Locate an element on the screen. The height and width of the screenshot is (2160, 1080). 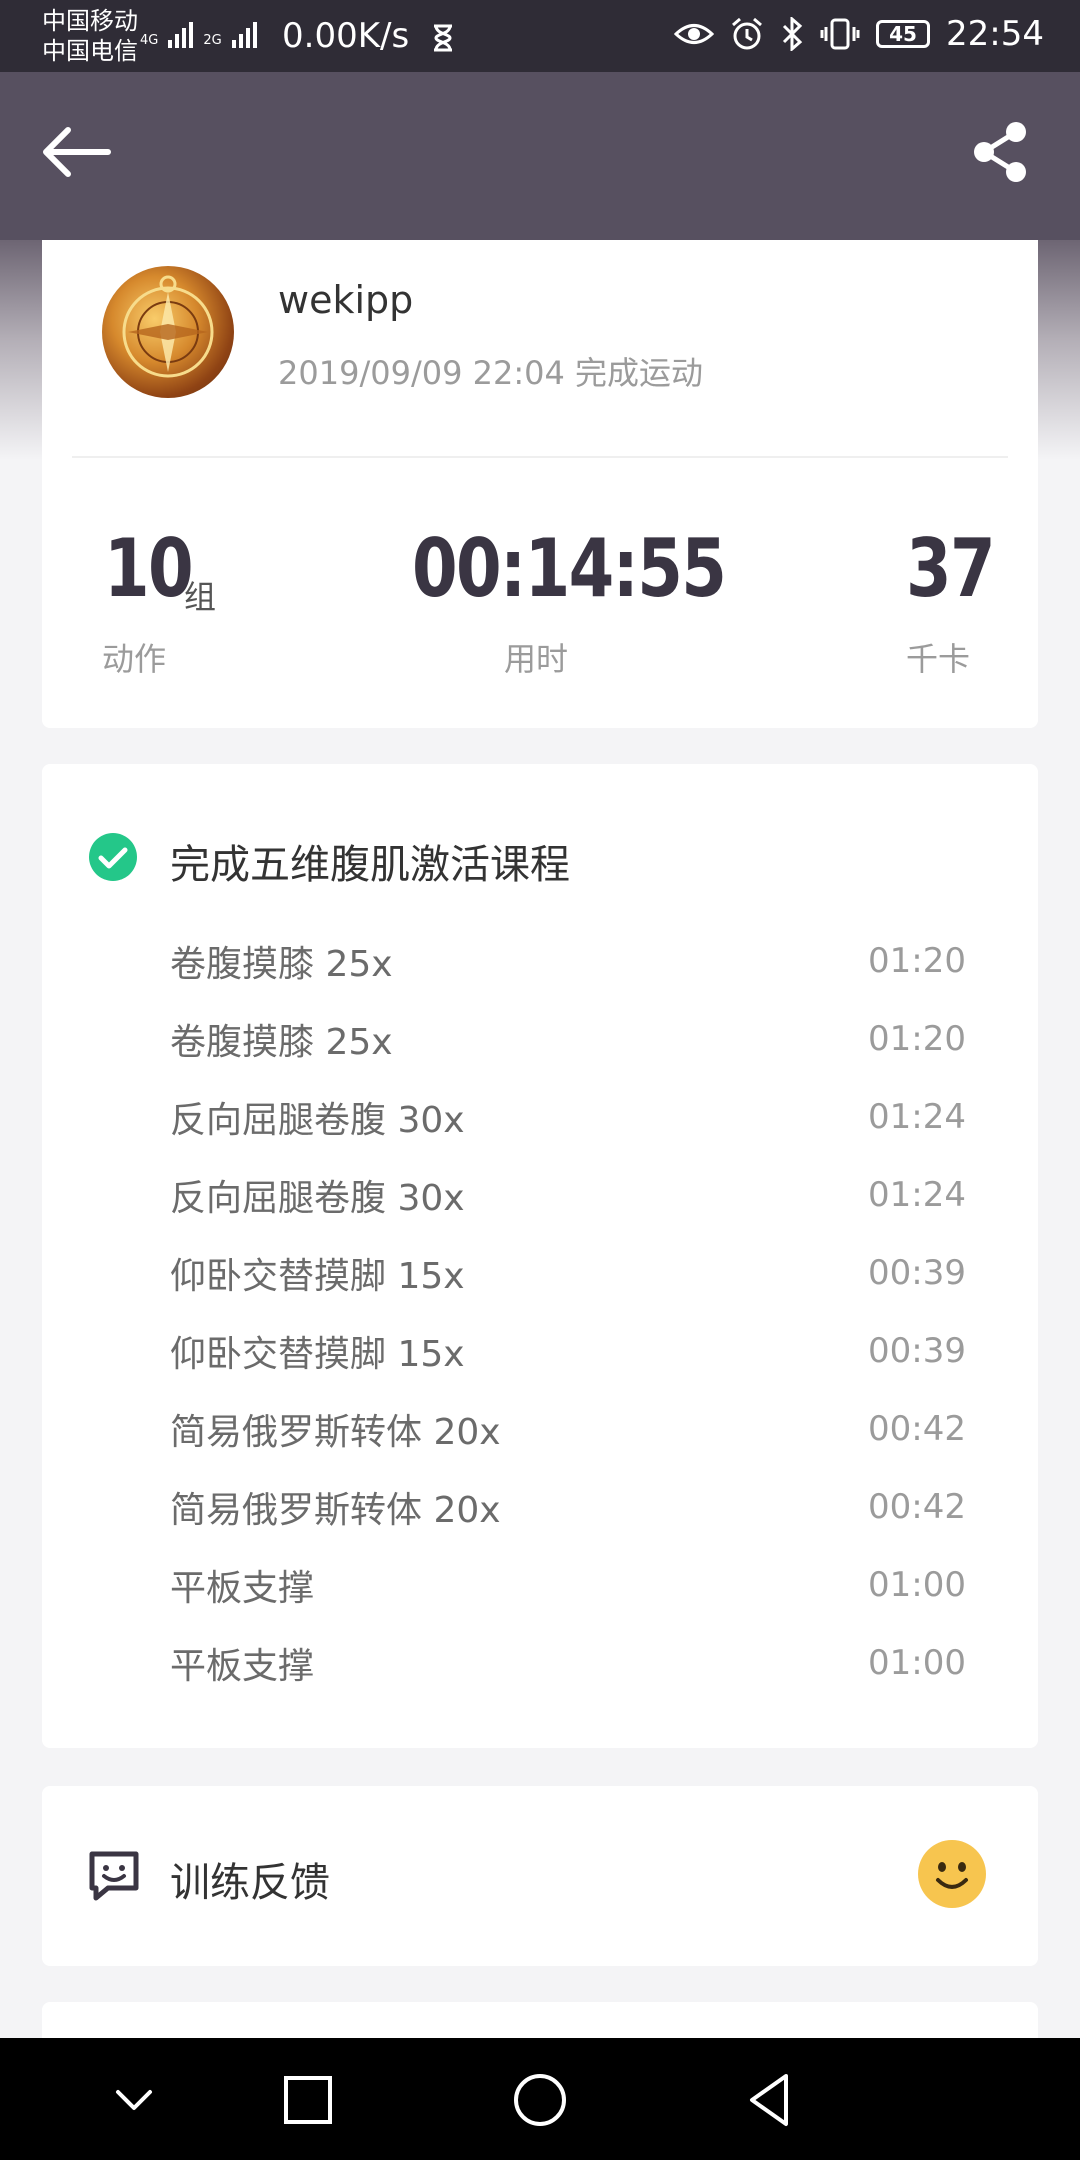
eye-icon is located at coordinates (694, 34).